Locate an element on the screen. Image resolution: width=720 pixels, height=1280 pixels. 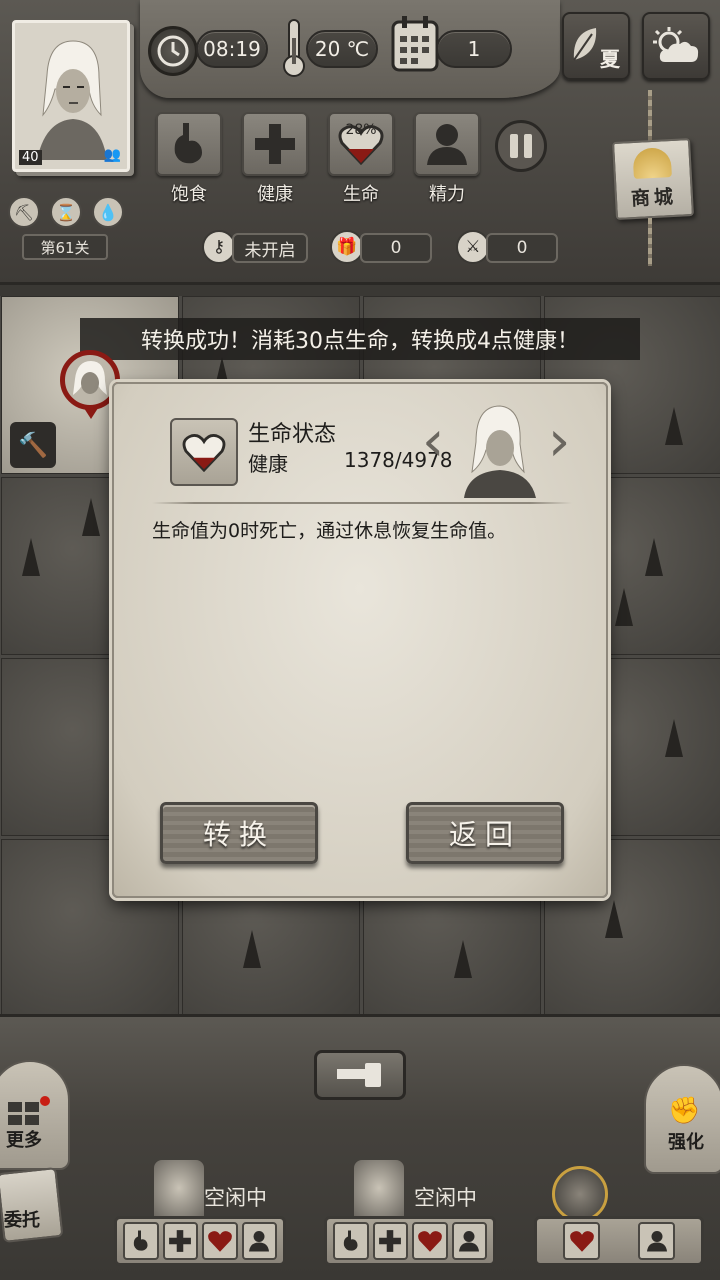
partly-cloudy-icon is located at coordinates (676, 44).